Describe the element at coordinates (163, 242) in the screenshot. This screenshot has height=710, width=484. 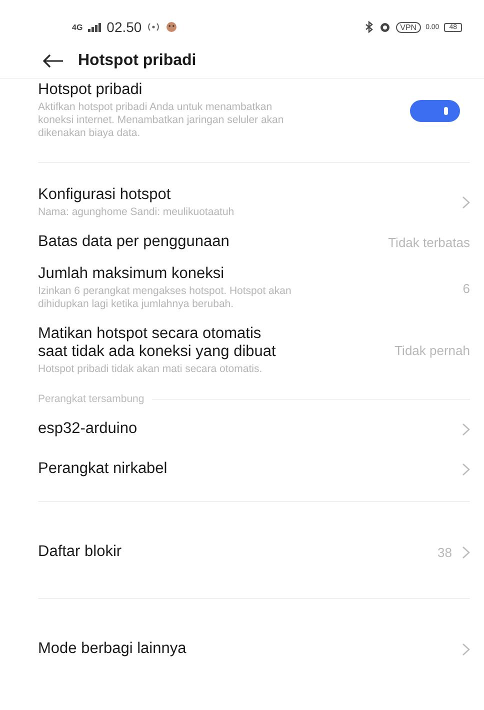
I see `setting-title: Batas data per penggunaan` at that location.